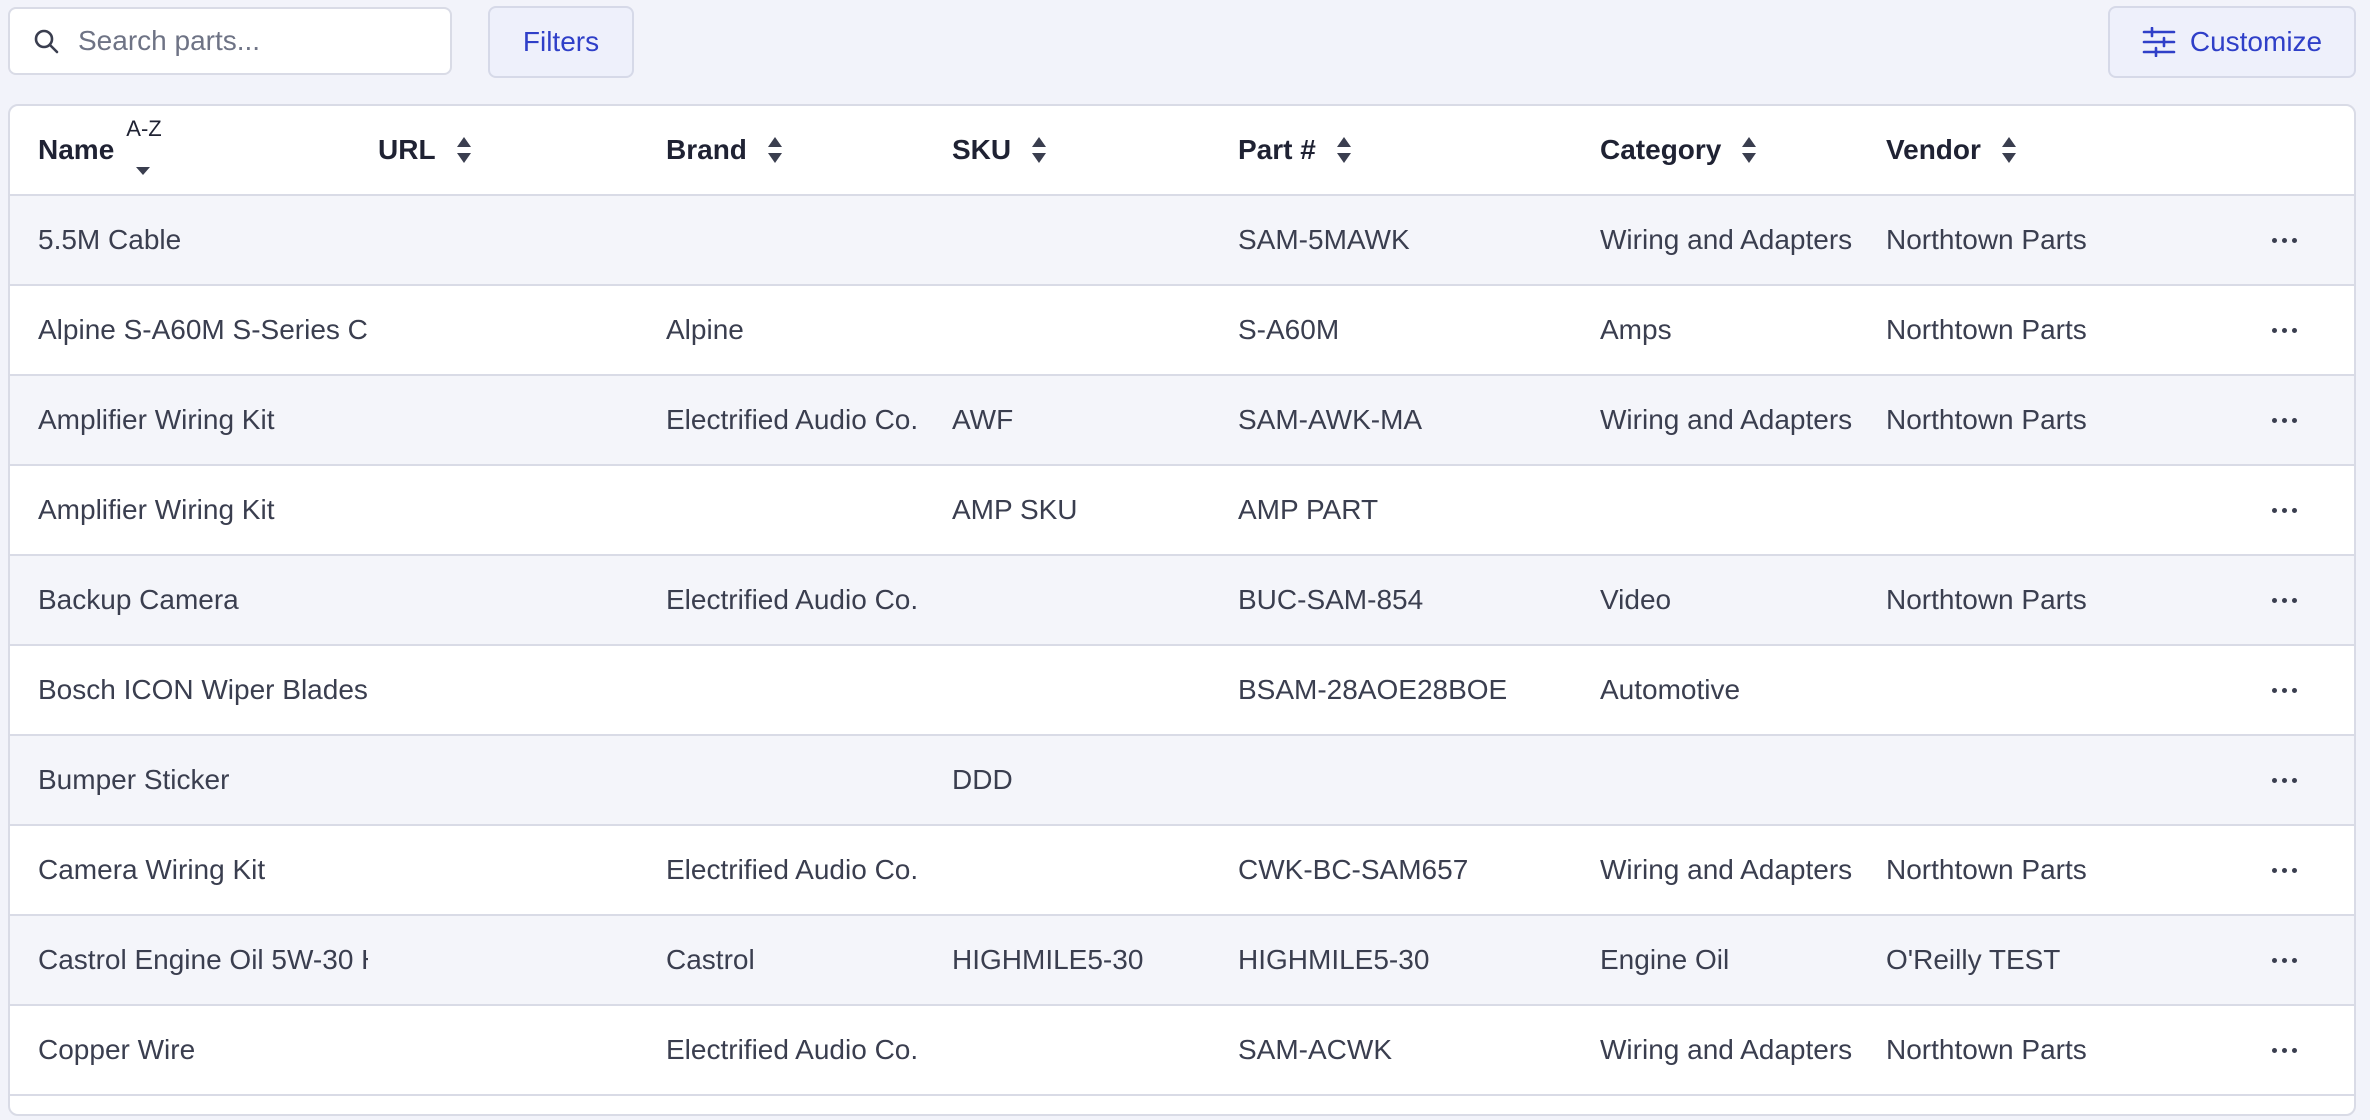 Image resolution: width=2370 pixels, height=1120 pixels. Describe the element at coordinates (138, 599) in the screenshot. I see `cell-name: Backup Camera` at that location.